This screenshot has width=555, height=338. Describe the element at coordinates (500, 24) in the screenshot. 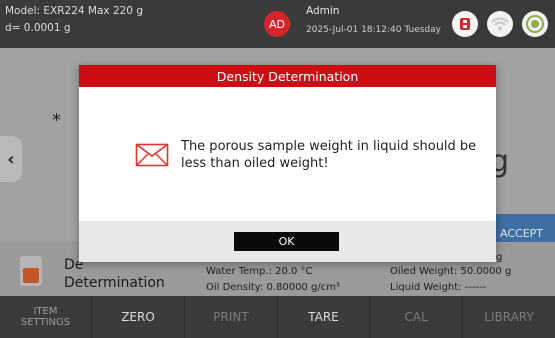

I see `wifi-icon` at that location.